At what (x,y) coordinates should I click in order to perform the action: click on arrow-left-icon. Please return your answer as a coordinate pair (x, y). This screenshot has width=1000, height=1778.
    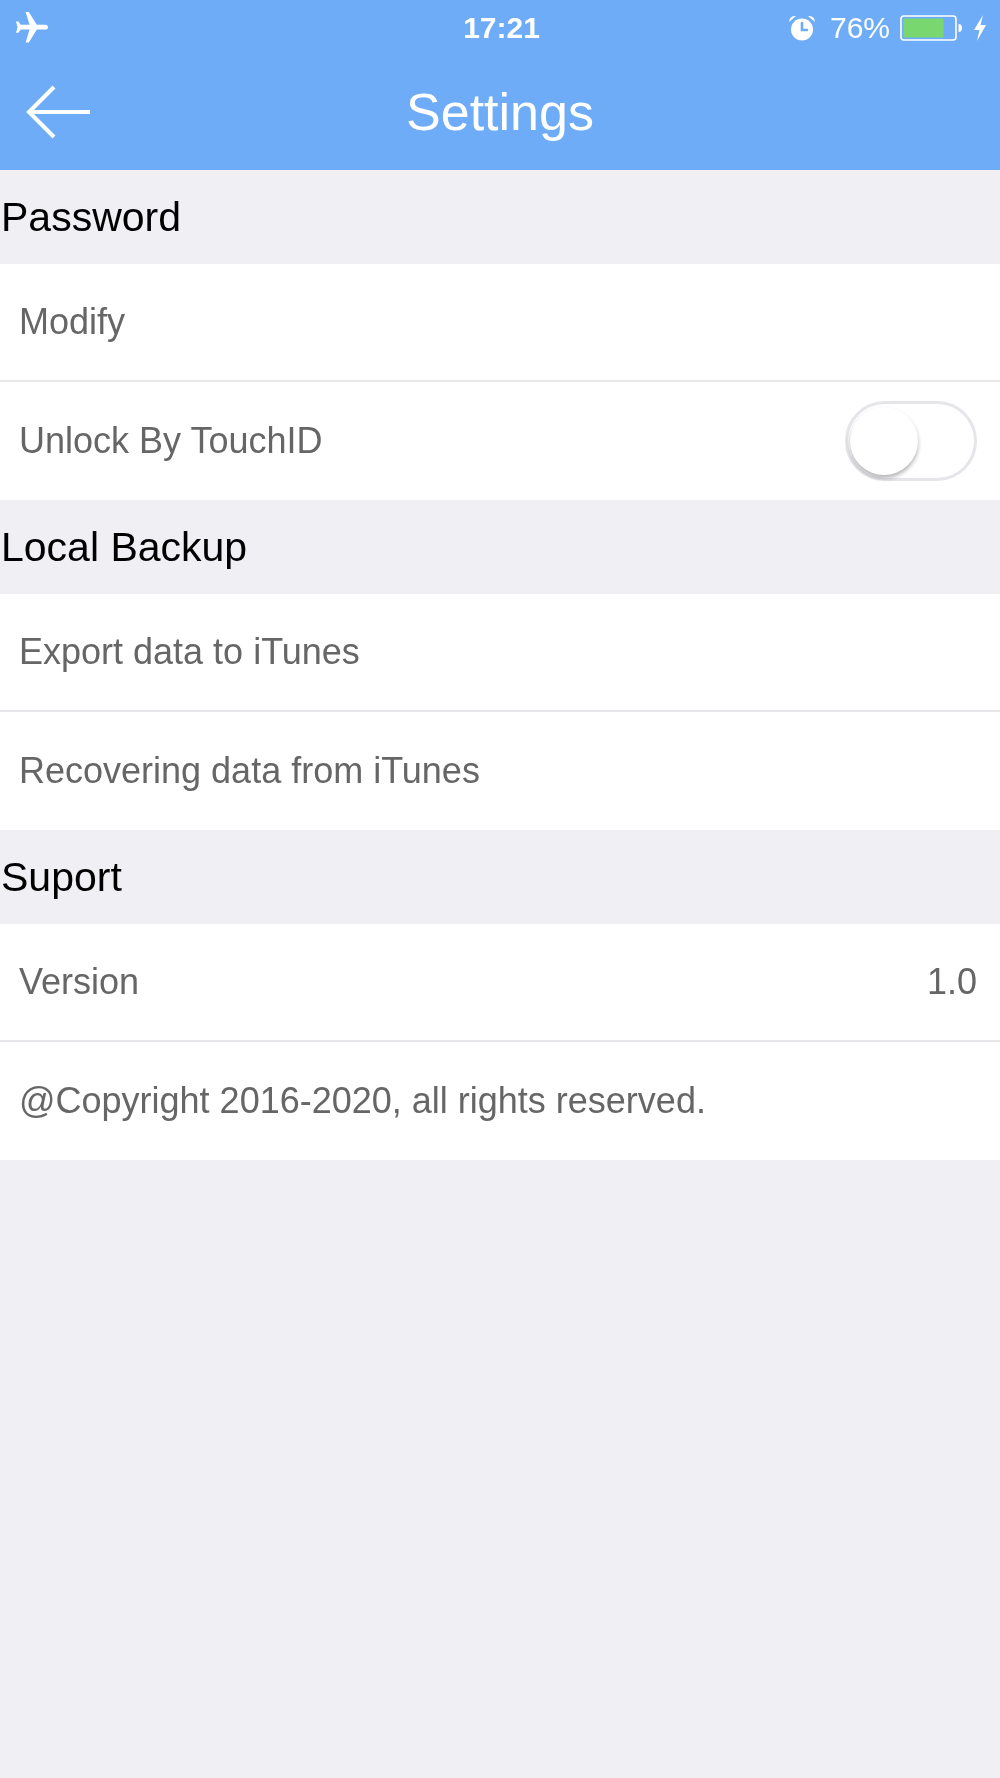
    Looking at the image, I should click on (59, 111).